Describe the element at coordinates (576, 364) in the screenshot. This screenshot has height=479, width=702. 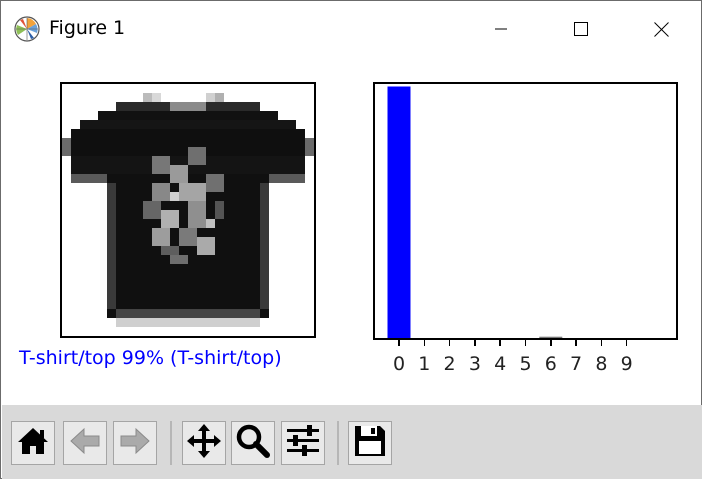
I see `x-tick-label-7: 7` at that location.